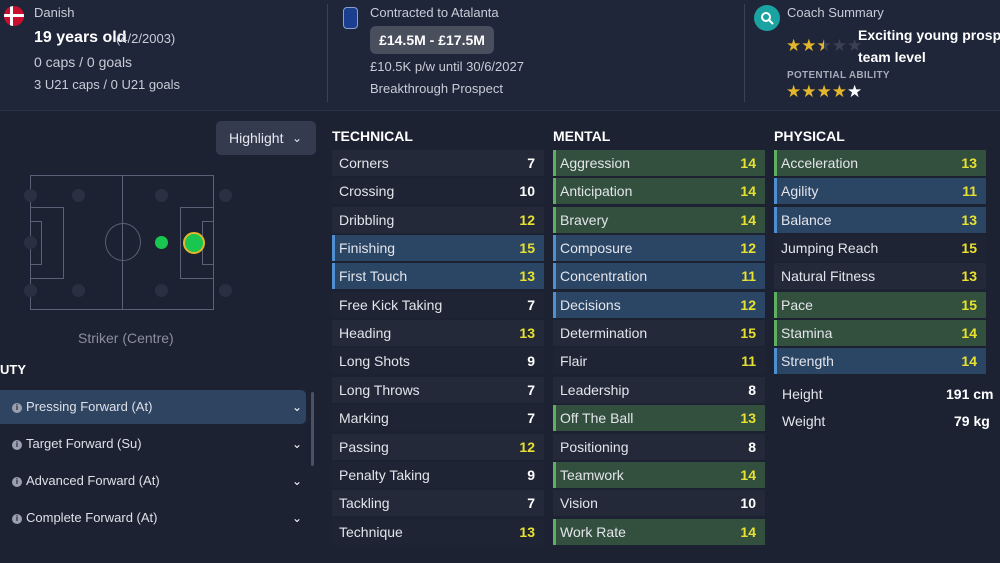 The height and width of the screenshot is (563, 1000). I want to click on natural-position-dot, so click(194, 243).